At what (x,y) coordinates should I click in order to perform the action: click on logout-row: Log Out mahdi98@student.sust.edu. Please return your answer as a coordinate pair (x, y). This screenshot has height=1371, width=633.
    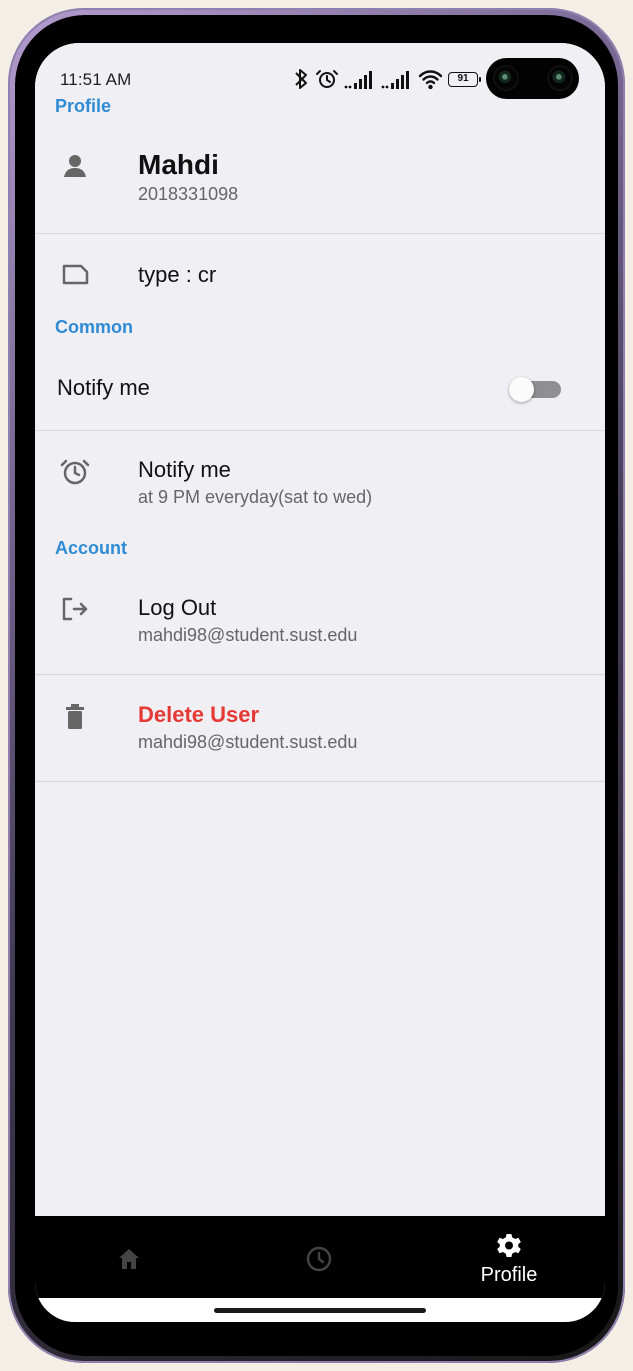
    Looking at the image, I should click on (320, 622).